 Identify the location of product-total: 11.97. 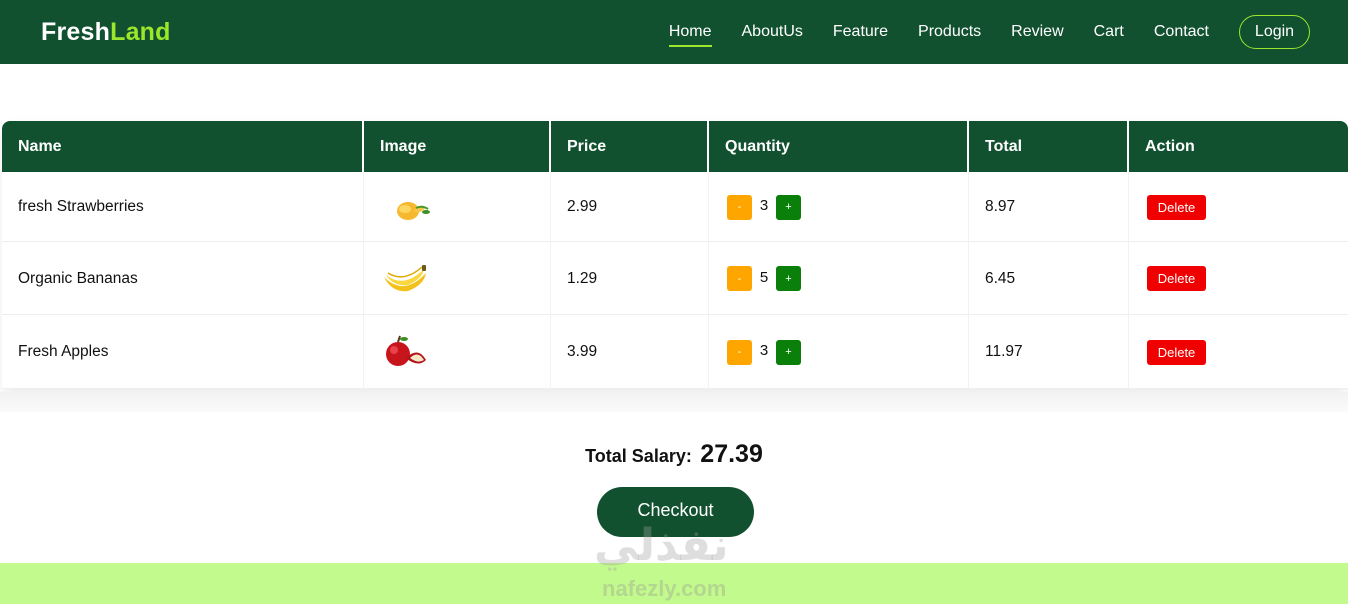
(1049, 352).